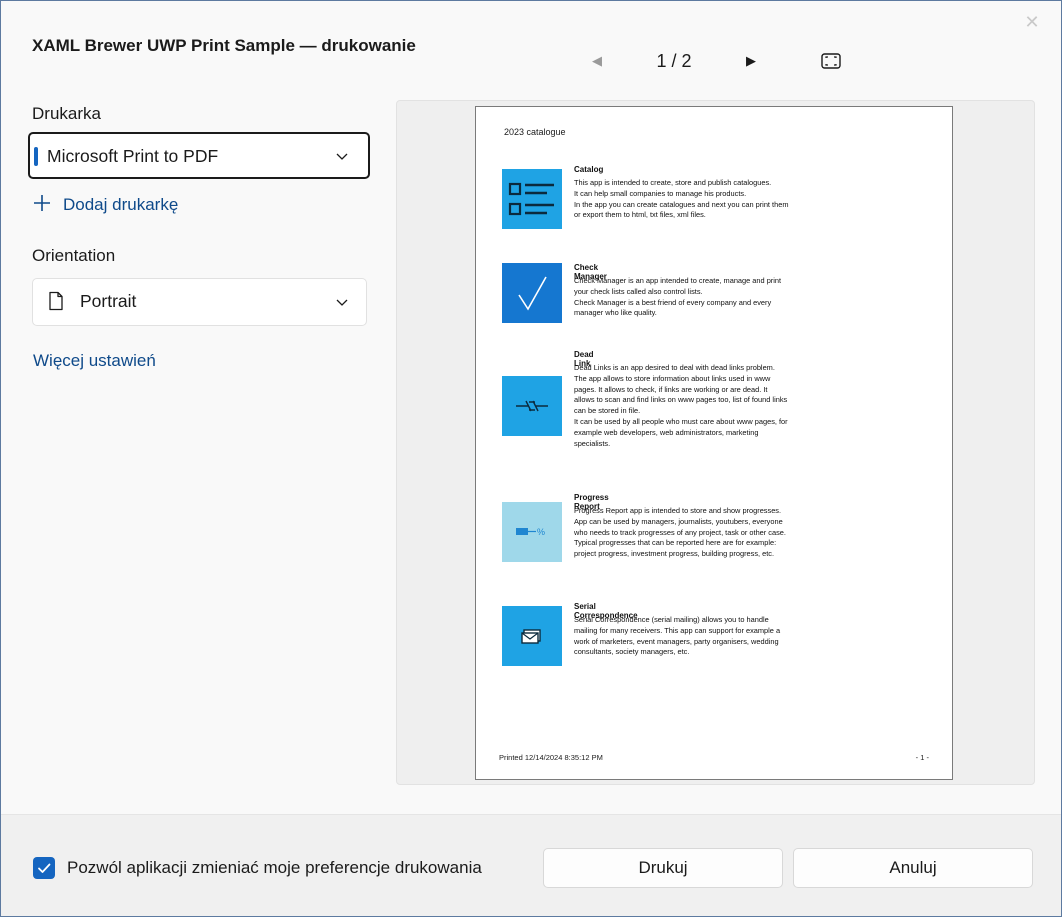 This screenshot has width=1062, height=917. I want to click on close-icon: ✕, so click(1032, 22).